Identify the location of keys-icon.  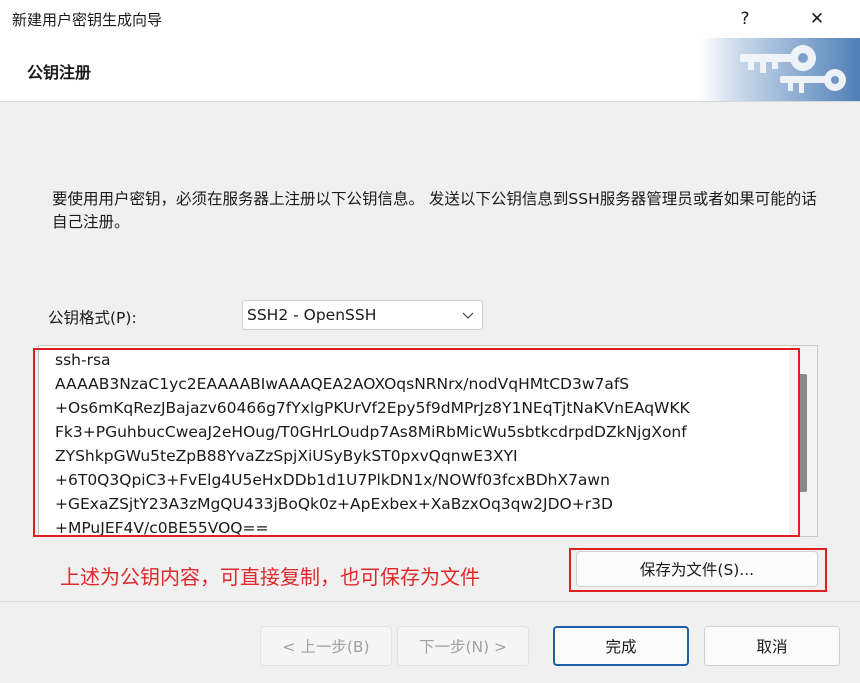
(780, 69).